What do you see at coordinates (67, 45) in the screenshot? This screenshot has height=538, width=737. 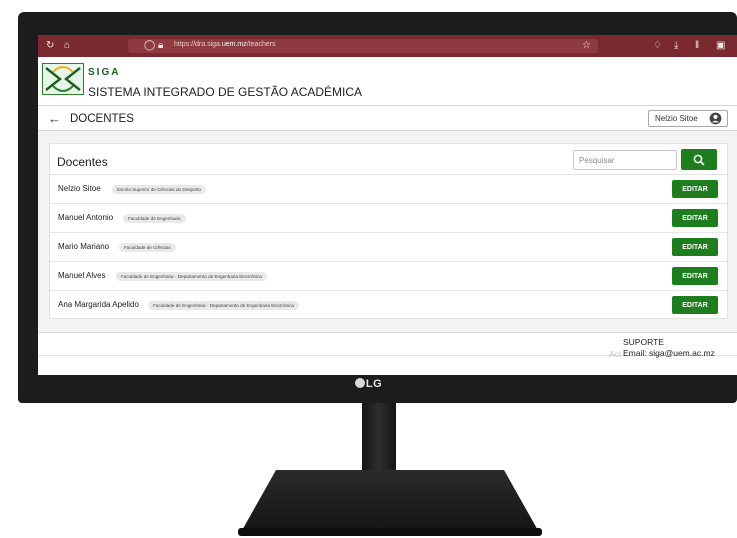 I see `home-icon: ⌂` at bounding box center [67, 45].